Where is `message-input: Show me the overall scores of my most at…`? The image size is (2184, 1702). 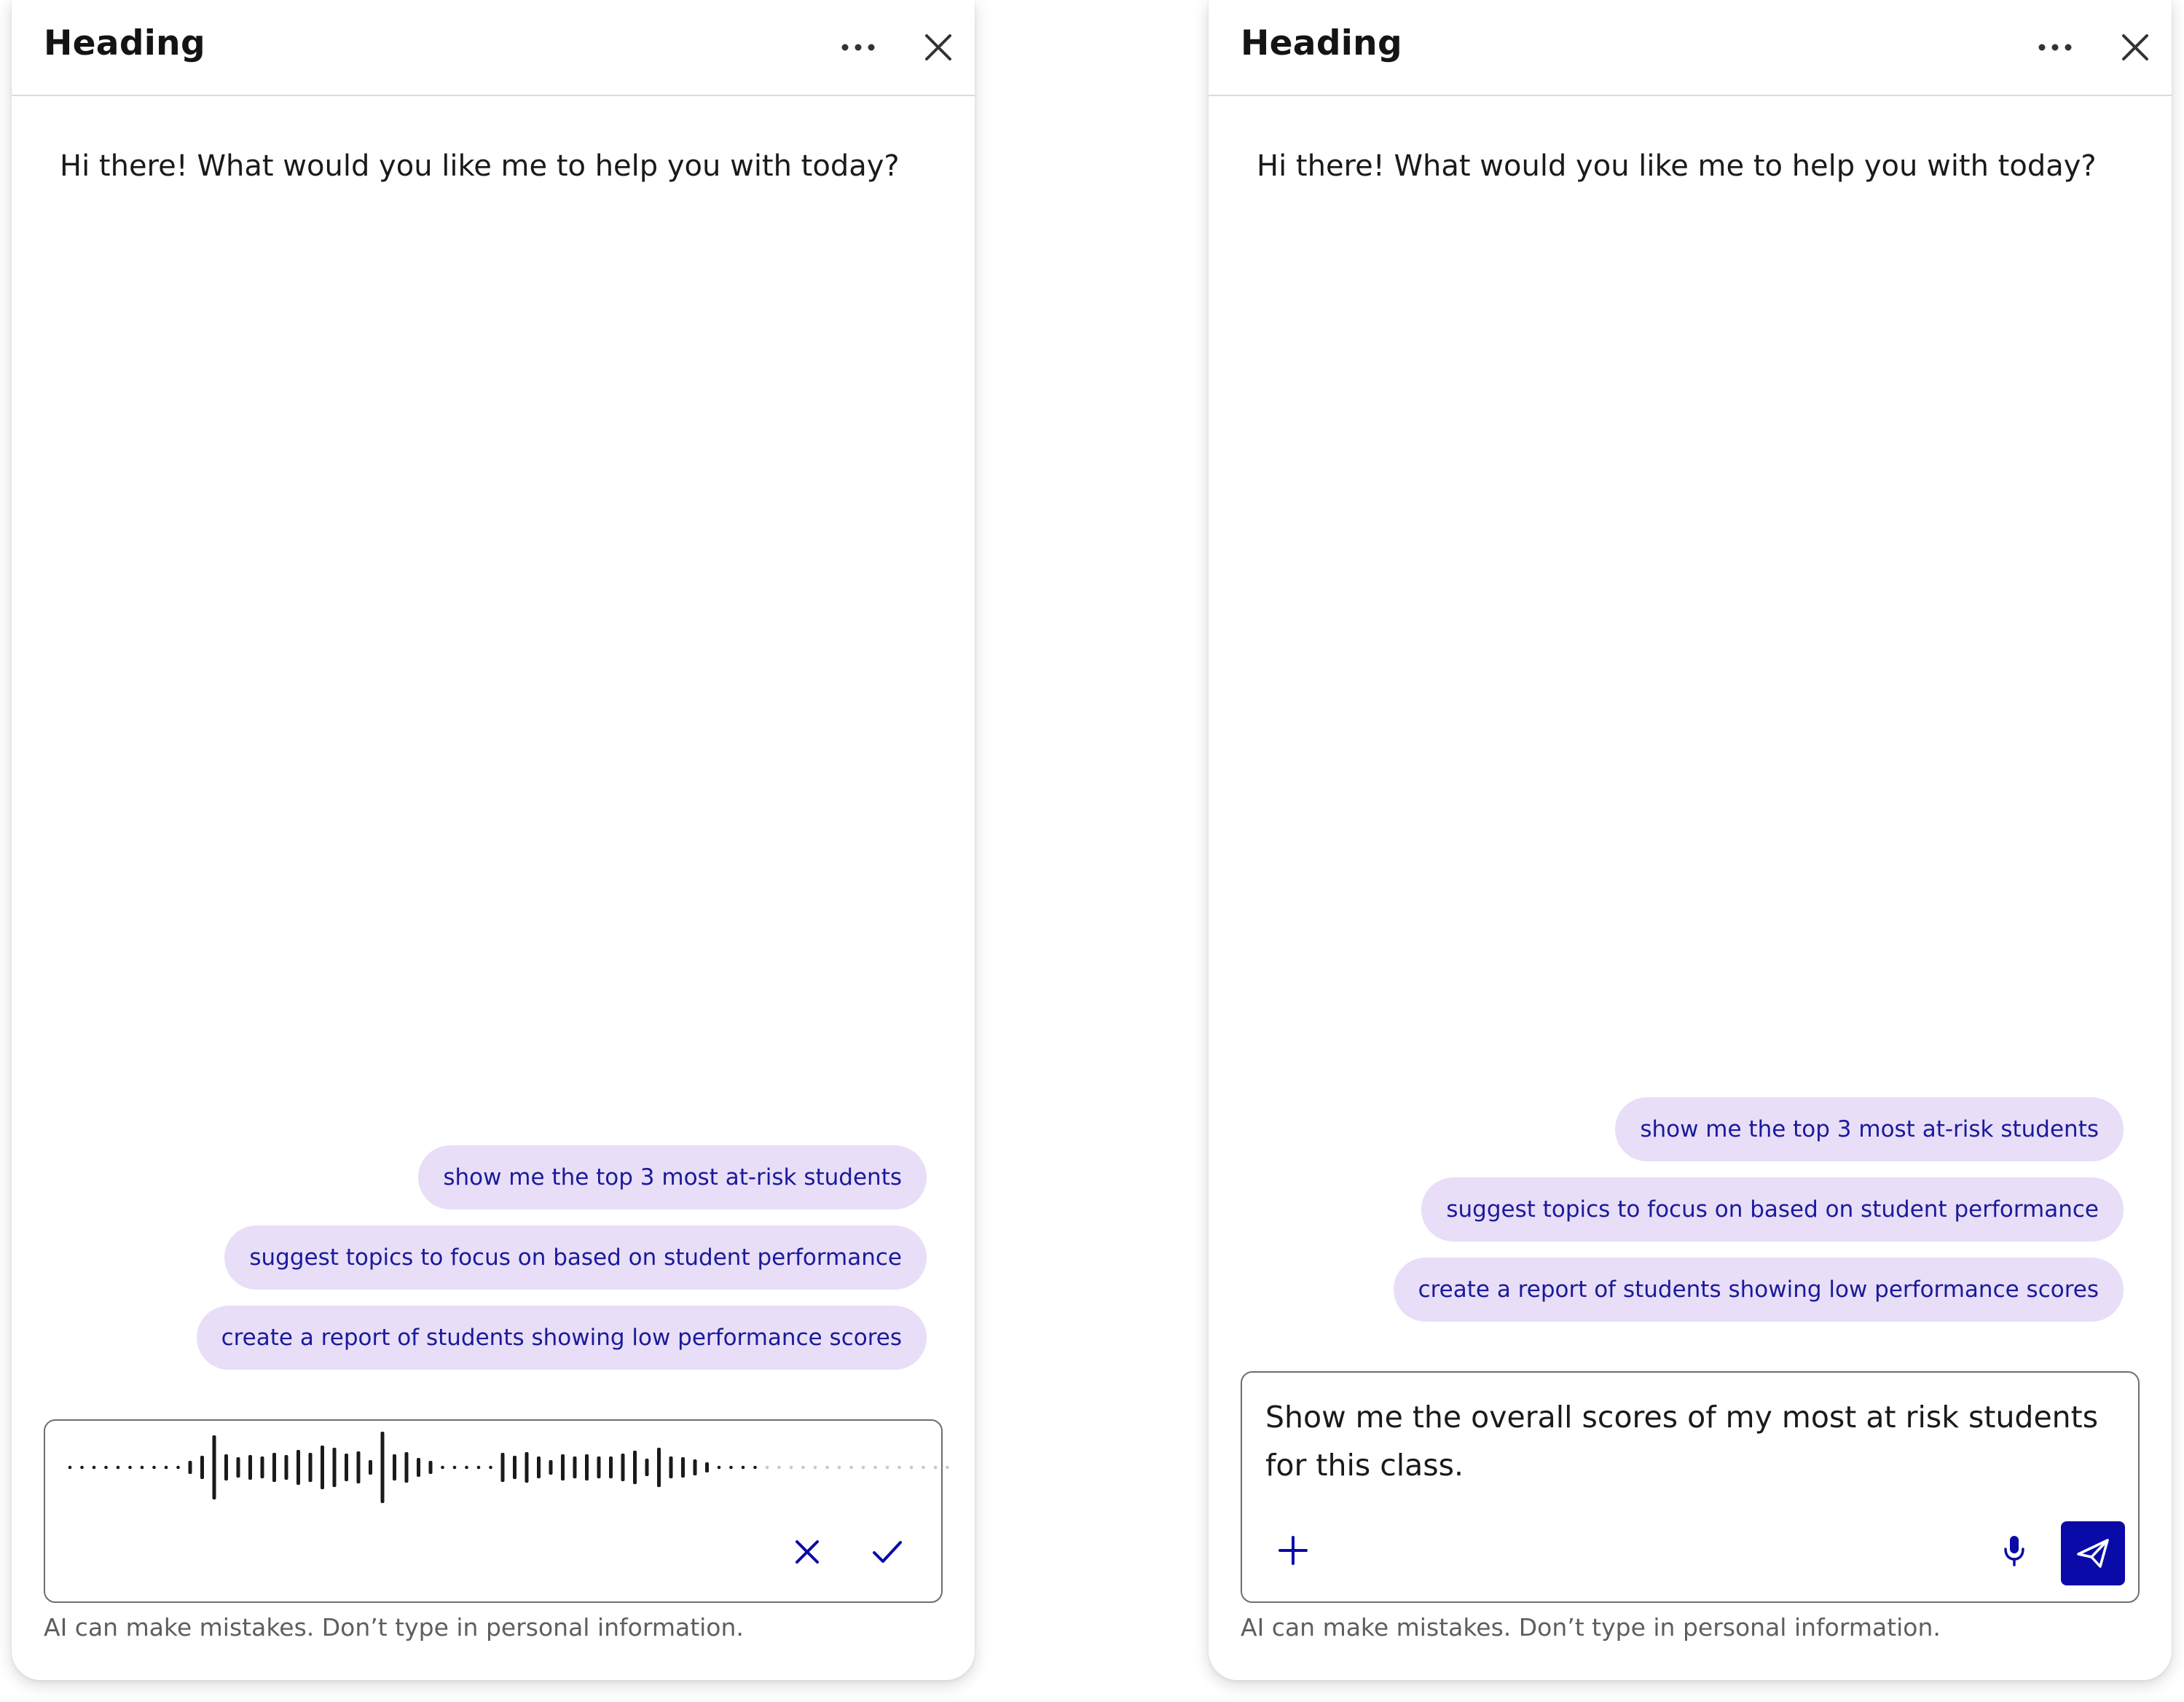
message-input: Show me the overall scores of my most at… is located at coordinates (1690, 1441).